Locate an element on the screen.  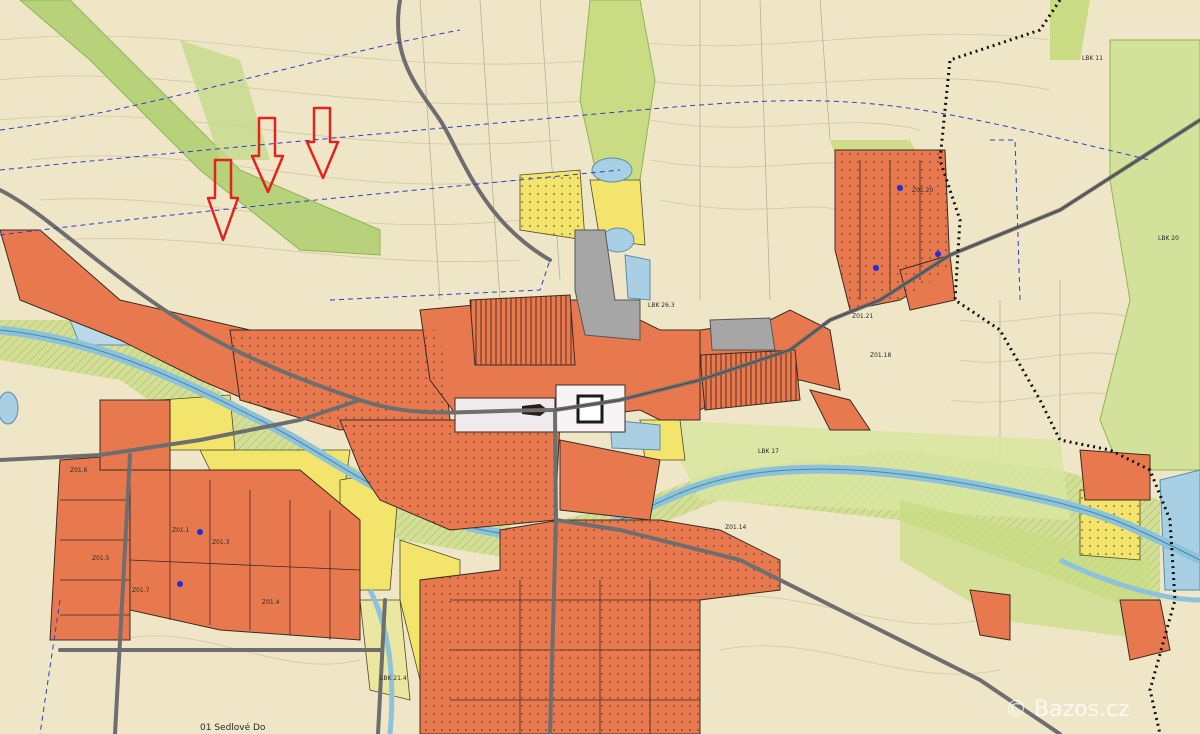
label-z01-6: Z01.6 is located at coordinates (79, 470).